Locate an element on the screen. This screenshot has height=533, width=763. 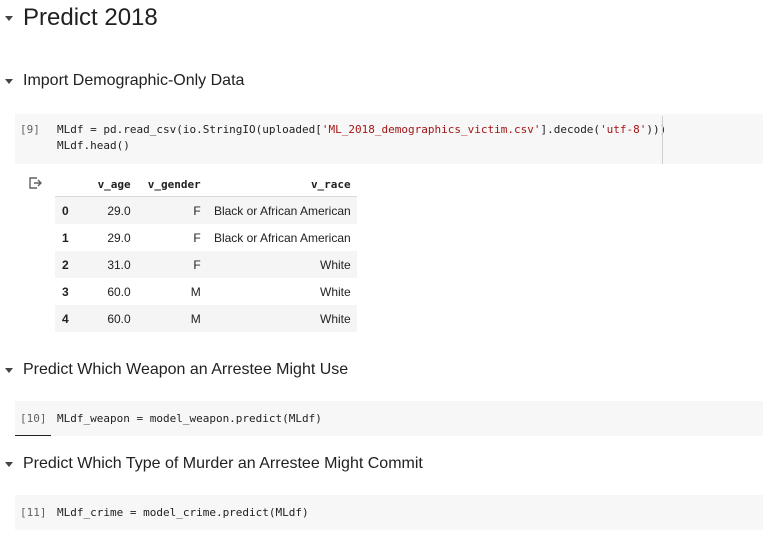
output-arrow-icon is located at coordinates (35, 183).